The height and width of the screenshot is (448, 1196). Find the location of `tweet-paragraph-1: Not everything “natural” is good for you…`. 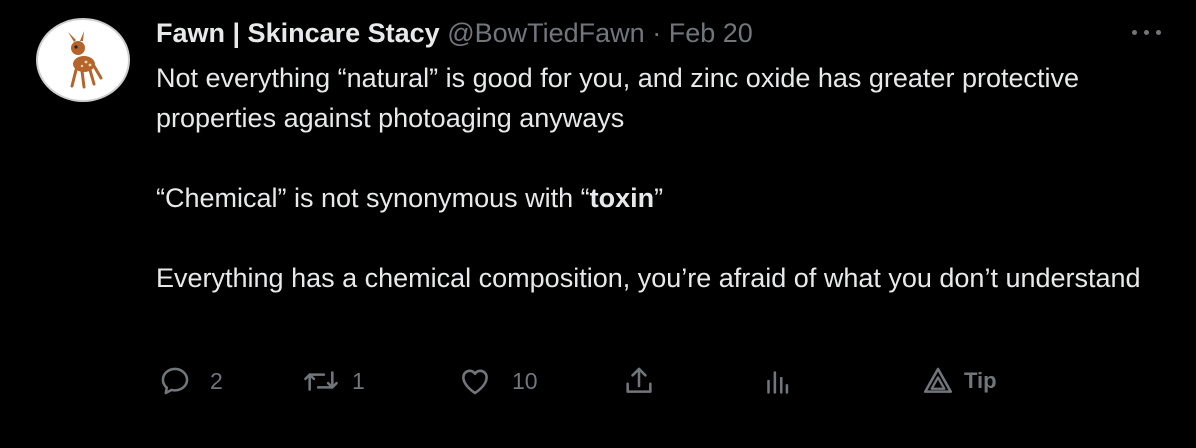

tweet-paragraph-1: Not everything “natural” is good for you… is located at coordinates (617, 98).